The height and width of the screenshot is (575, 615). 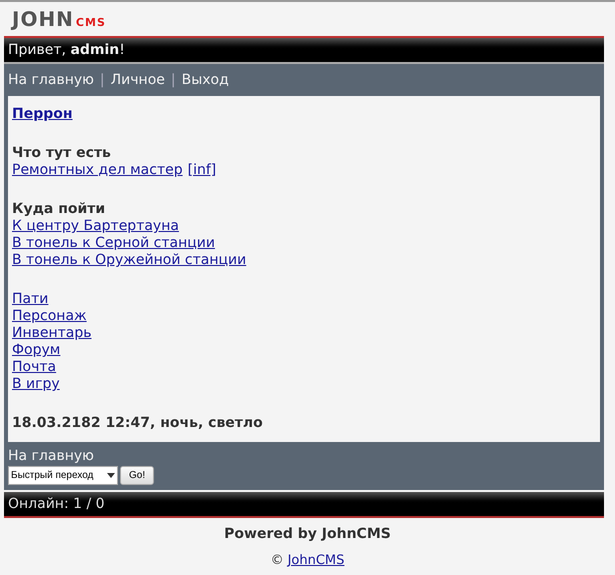 I want to click on menu-link: Форум, so click(x=36, y=350).